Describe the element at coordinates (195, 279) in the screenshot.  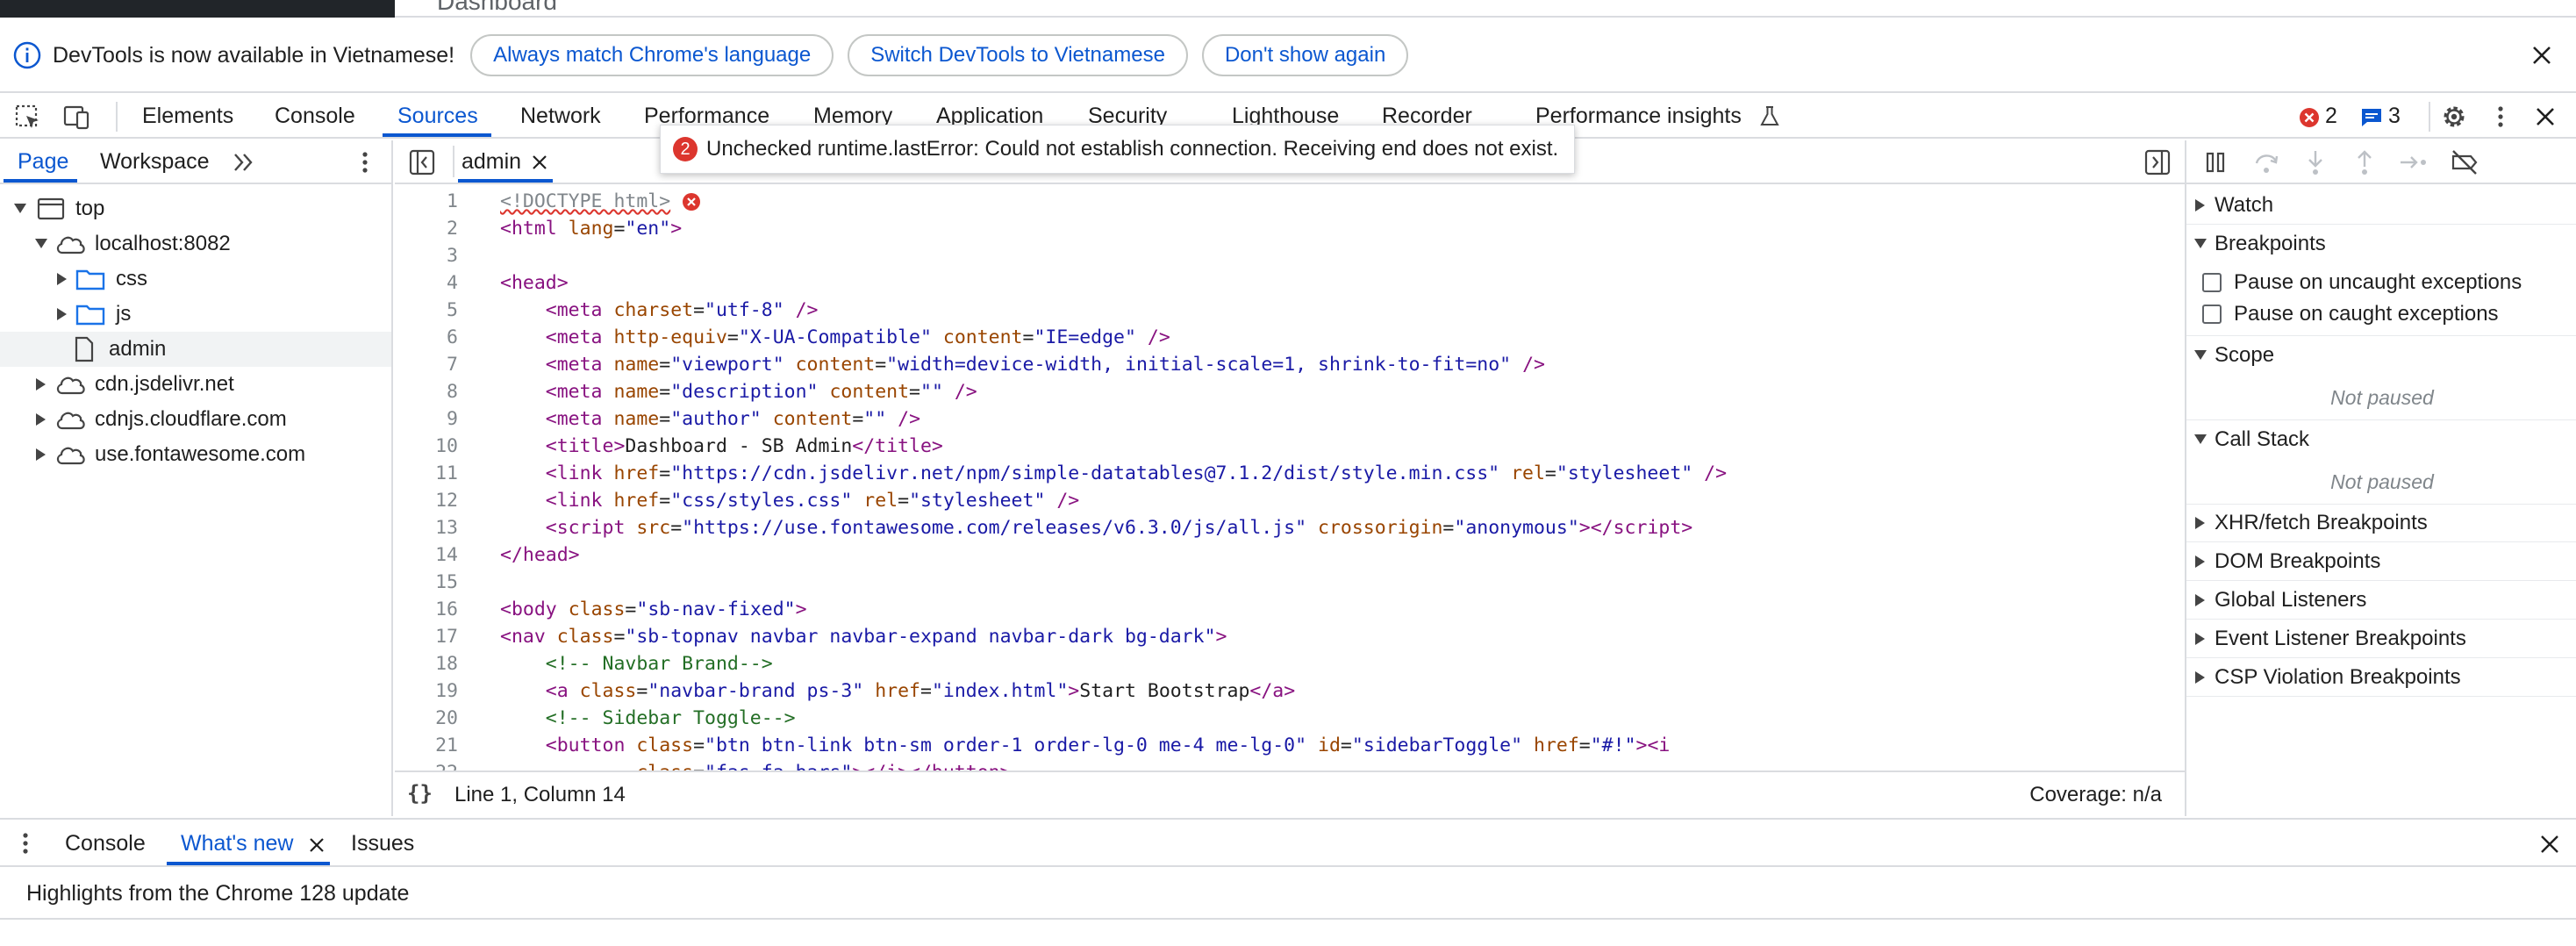
I see `tree-item-css: css` at that location.